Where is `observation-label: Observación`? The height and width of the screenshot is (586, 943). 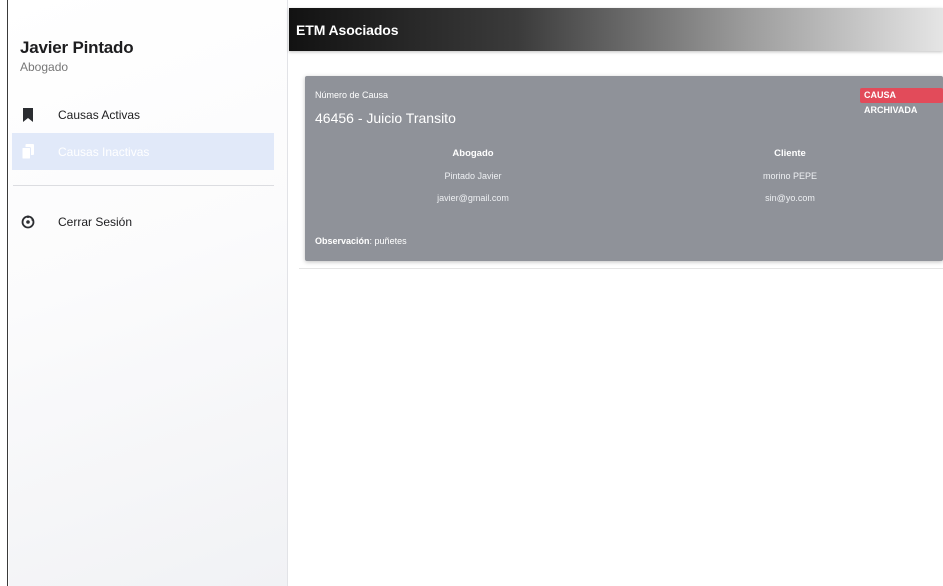 observation-label: Observación is located at coordinates (342, 241).